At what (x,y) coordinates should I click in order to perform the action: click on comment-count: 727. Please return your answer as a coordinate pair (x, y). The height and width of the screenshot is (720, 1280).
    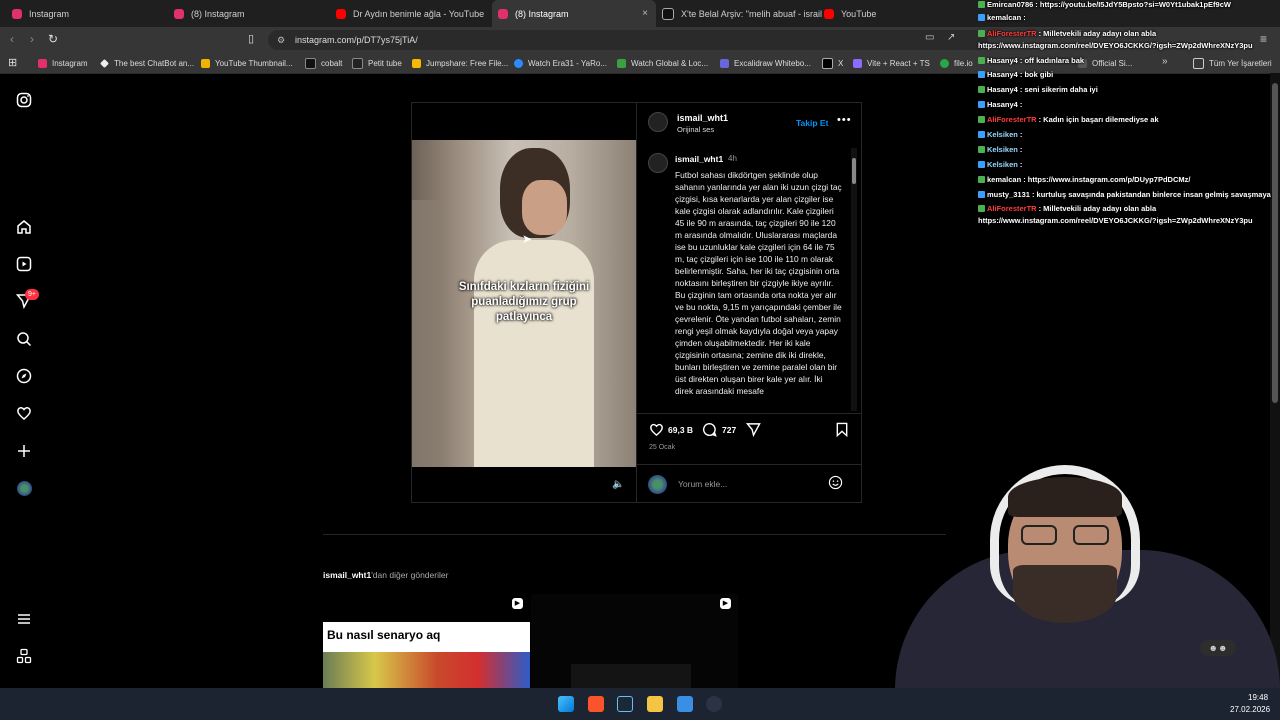
    Looking at the image, I should click on (729, 430).